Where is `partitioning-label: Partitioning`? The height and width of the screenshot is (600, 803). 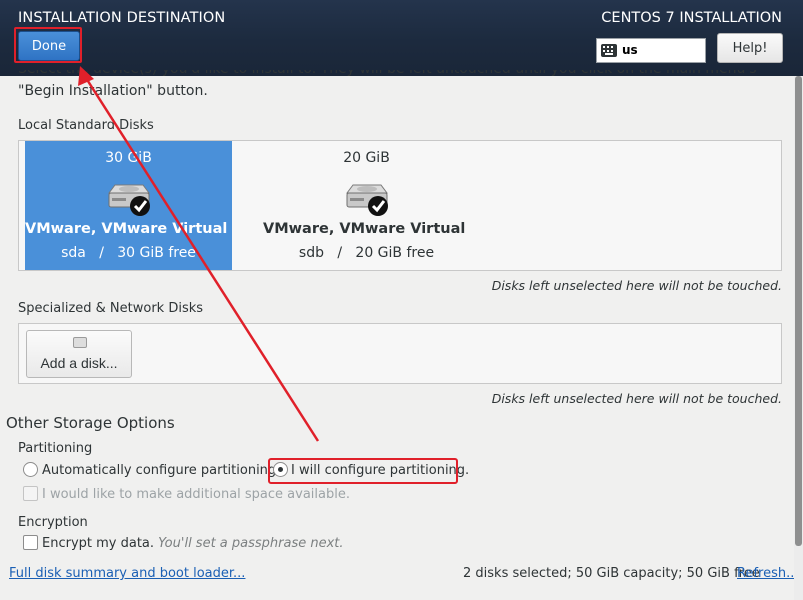
partitioning-label: Partitioning is located at coordinates (55, 448).